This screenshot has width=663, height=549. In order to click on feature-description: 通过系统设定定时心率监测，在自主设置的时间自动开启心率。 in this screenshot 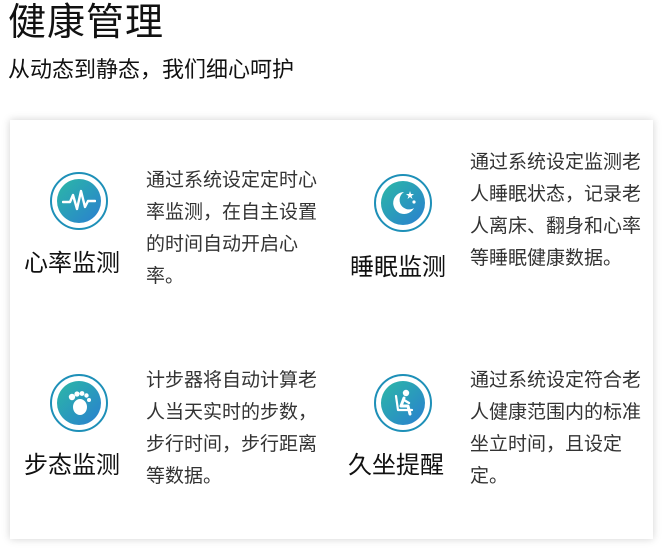, I will do `click(232, 228)`.